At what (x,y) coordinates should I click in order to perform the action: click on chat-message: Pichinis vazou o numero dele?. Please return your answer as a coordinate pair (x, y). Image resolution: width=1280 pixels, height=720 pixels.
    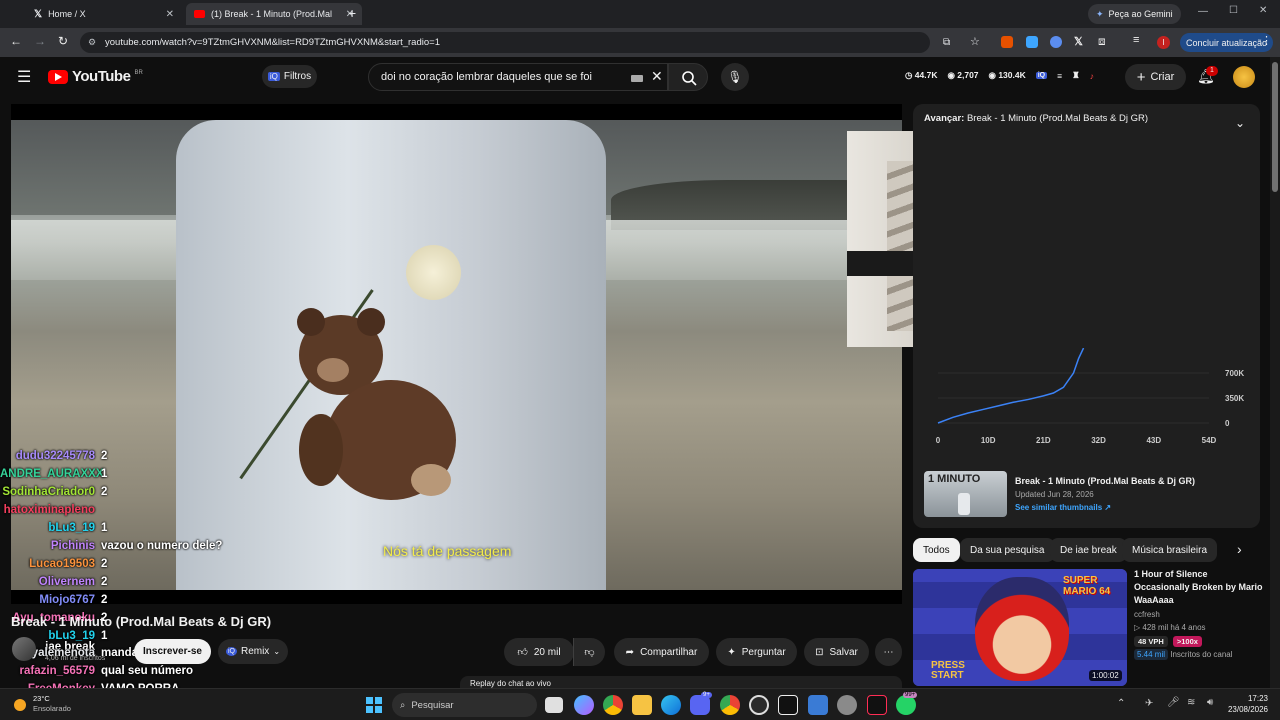
    Looking at the image, I should click on (111, 546).